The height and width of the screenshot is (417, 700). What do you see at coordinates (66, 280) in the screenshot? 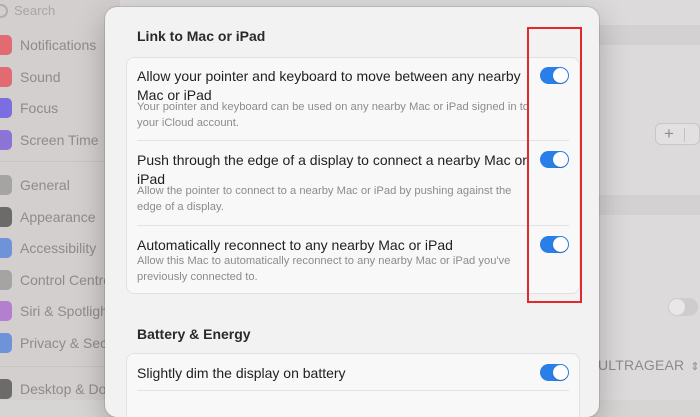
I see `sidebar-item-label: Control Centre` at bounding box center [66, 280].